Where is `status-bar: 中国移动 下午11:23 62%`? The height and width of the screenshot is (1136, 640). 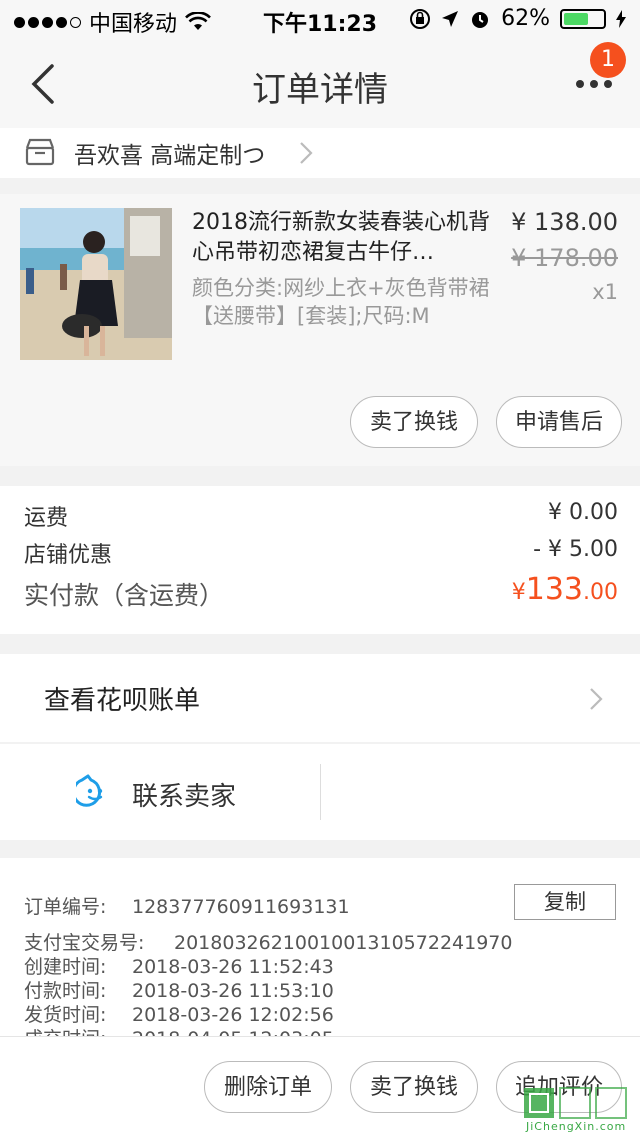 status-bar: 中国移动 下午11:23 62% is located at coordinates (320, 20).